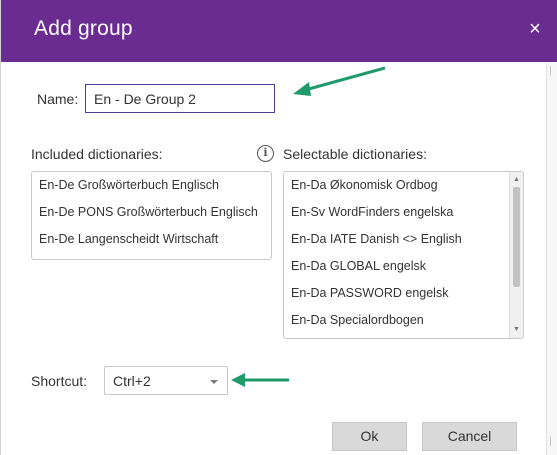  I want to click on info-icon: i, so click(265, 153).